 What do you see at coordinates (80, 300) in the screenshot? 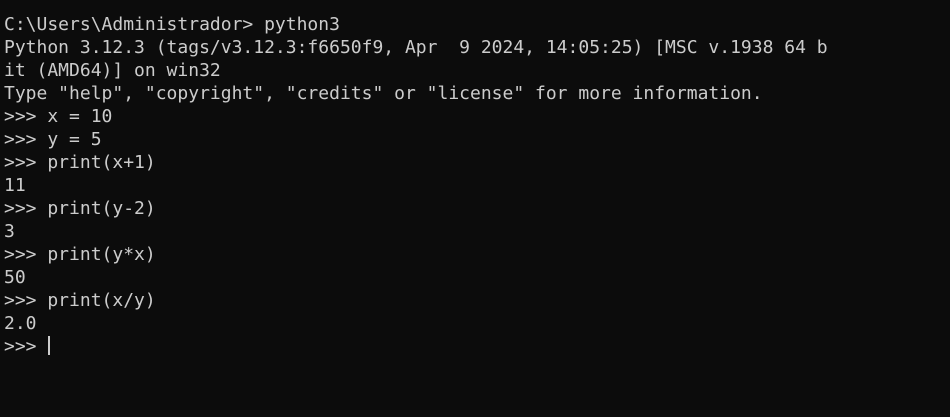
I see `repl-input-line: >>> print(x/y)` at bounding box center [80, 300].